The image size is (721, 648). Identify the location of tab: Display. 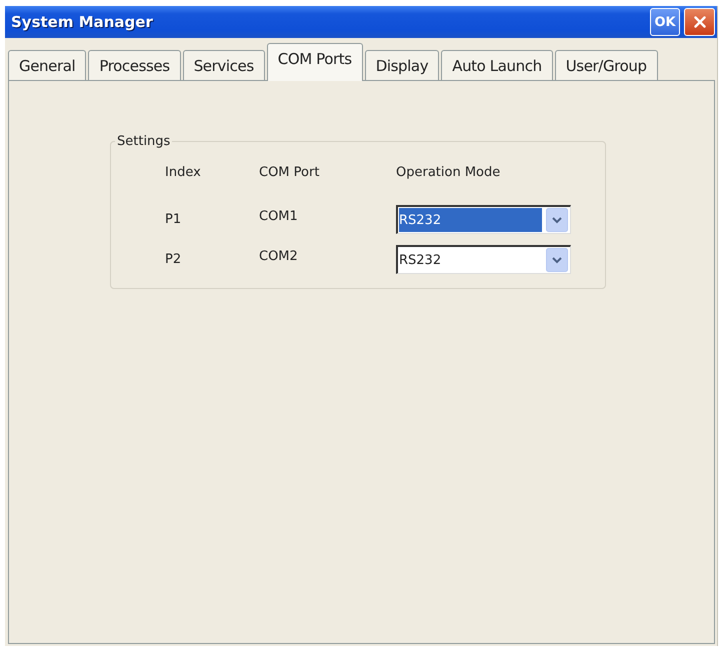
(402, 65).